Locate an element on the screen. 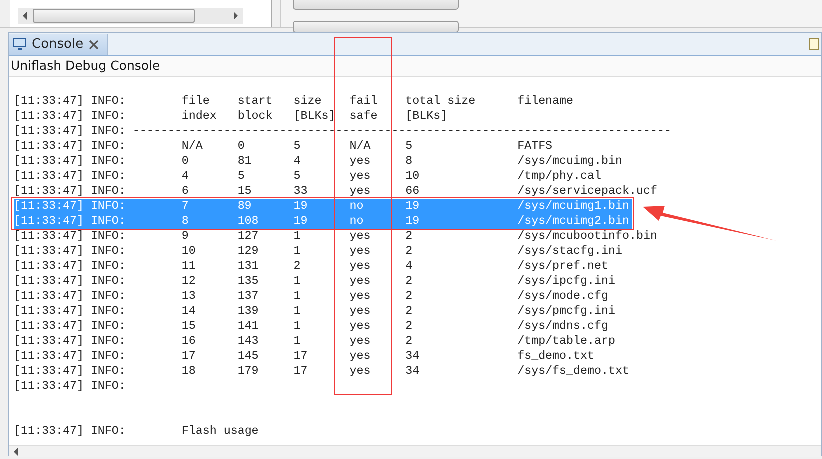 The width and height of the screenshot is (822, 459). log-cell-text: 18 is located at coordinates (189, 371).